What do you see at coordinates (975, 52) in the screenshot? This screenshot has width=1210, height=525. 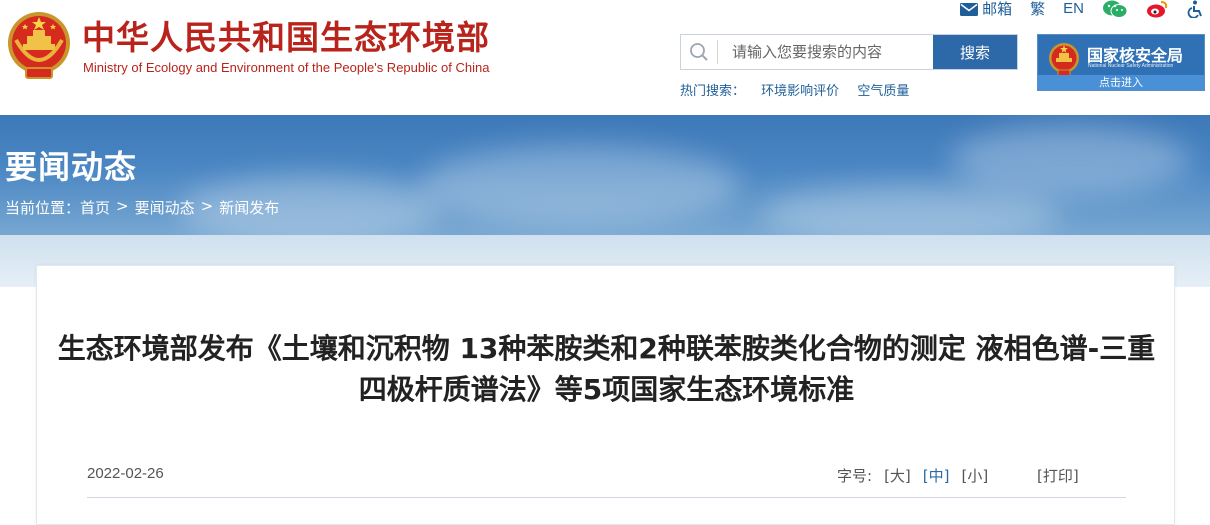 I see `search-button: 搜索` at bounding box center [975, 52].